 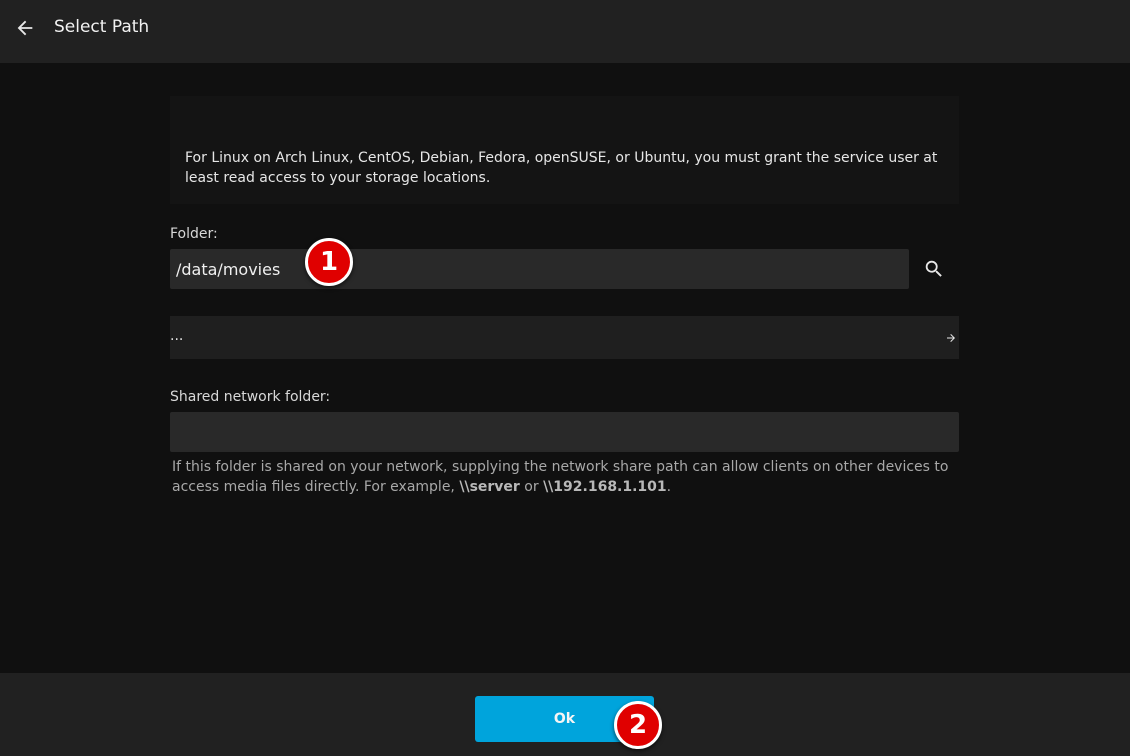 What do you see at coordinates (539, 269) in the screenshot?
I see `folder-path-input` at bounding box center [539, 269].